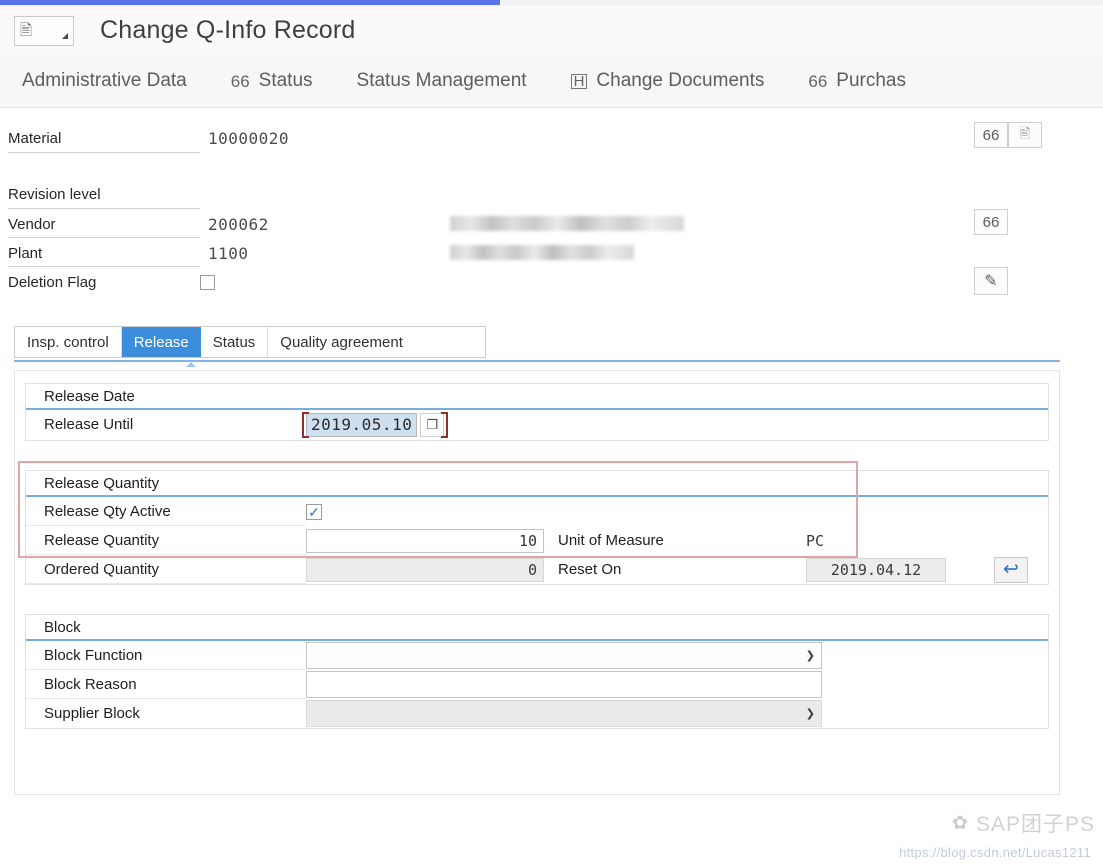 Image resolution: width=1103 pixels, height=864 pixels. Describe the element at coordinates (537, 484) in the screenshot. I see `release-quantity-group-title: Release Quantity` at that location.